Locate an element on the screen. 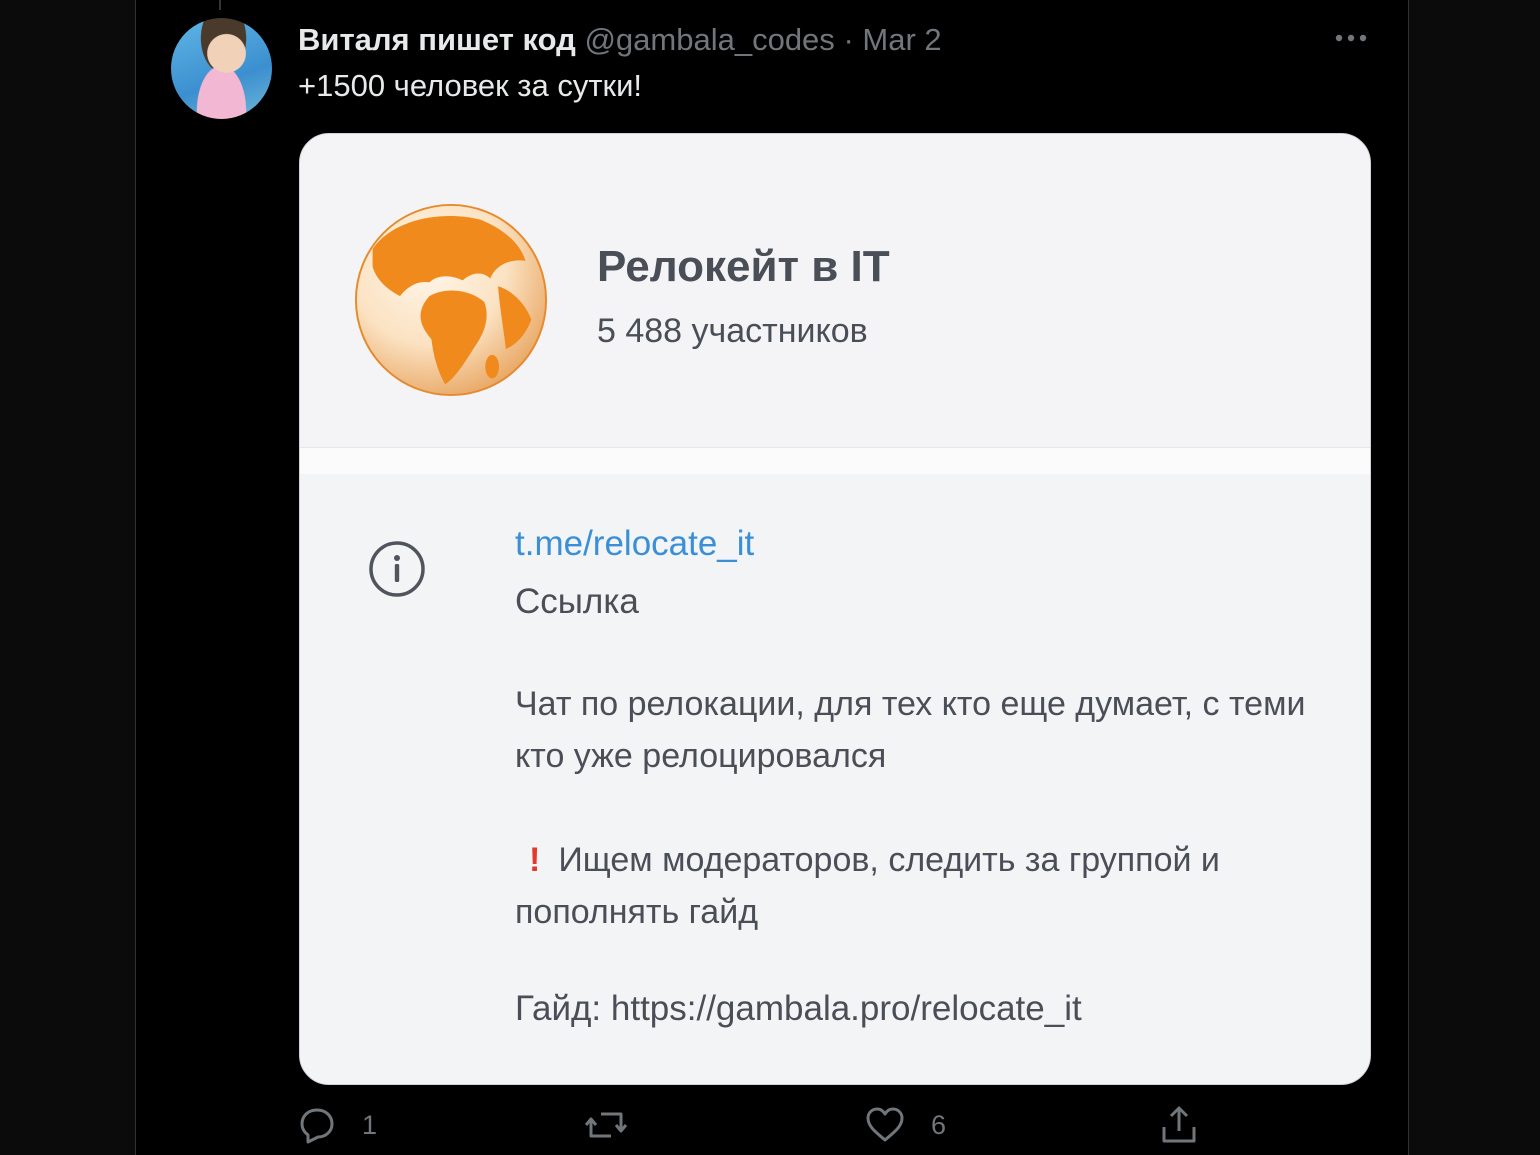 The image size is (1540, 1155). group-title: Релокейт в IT is located at coordinates (743, 266).